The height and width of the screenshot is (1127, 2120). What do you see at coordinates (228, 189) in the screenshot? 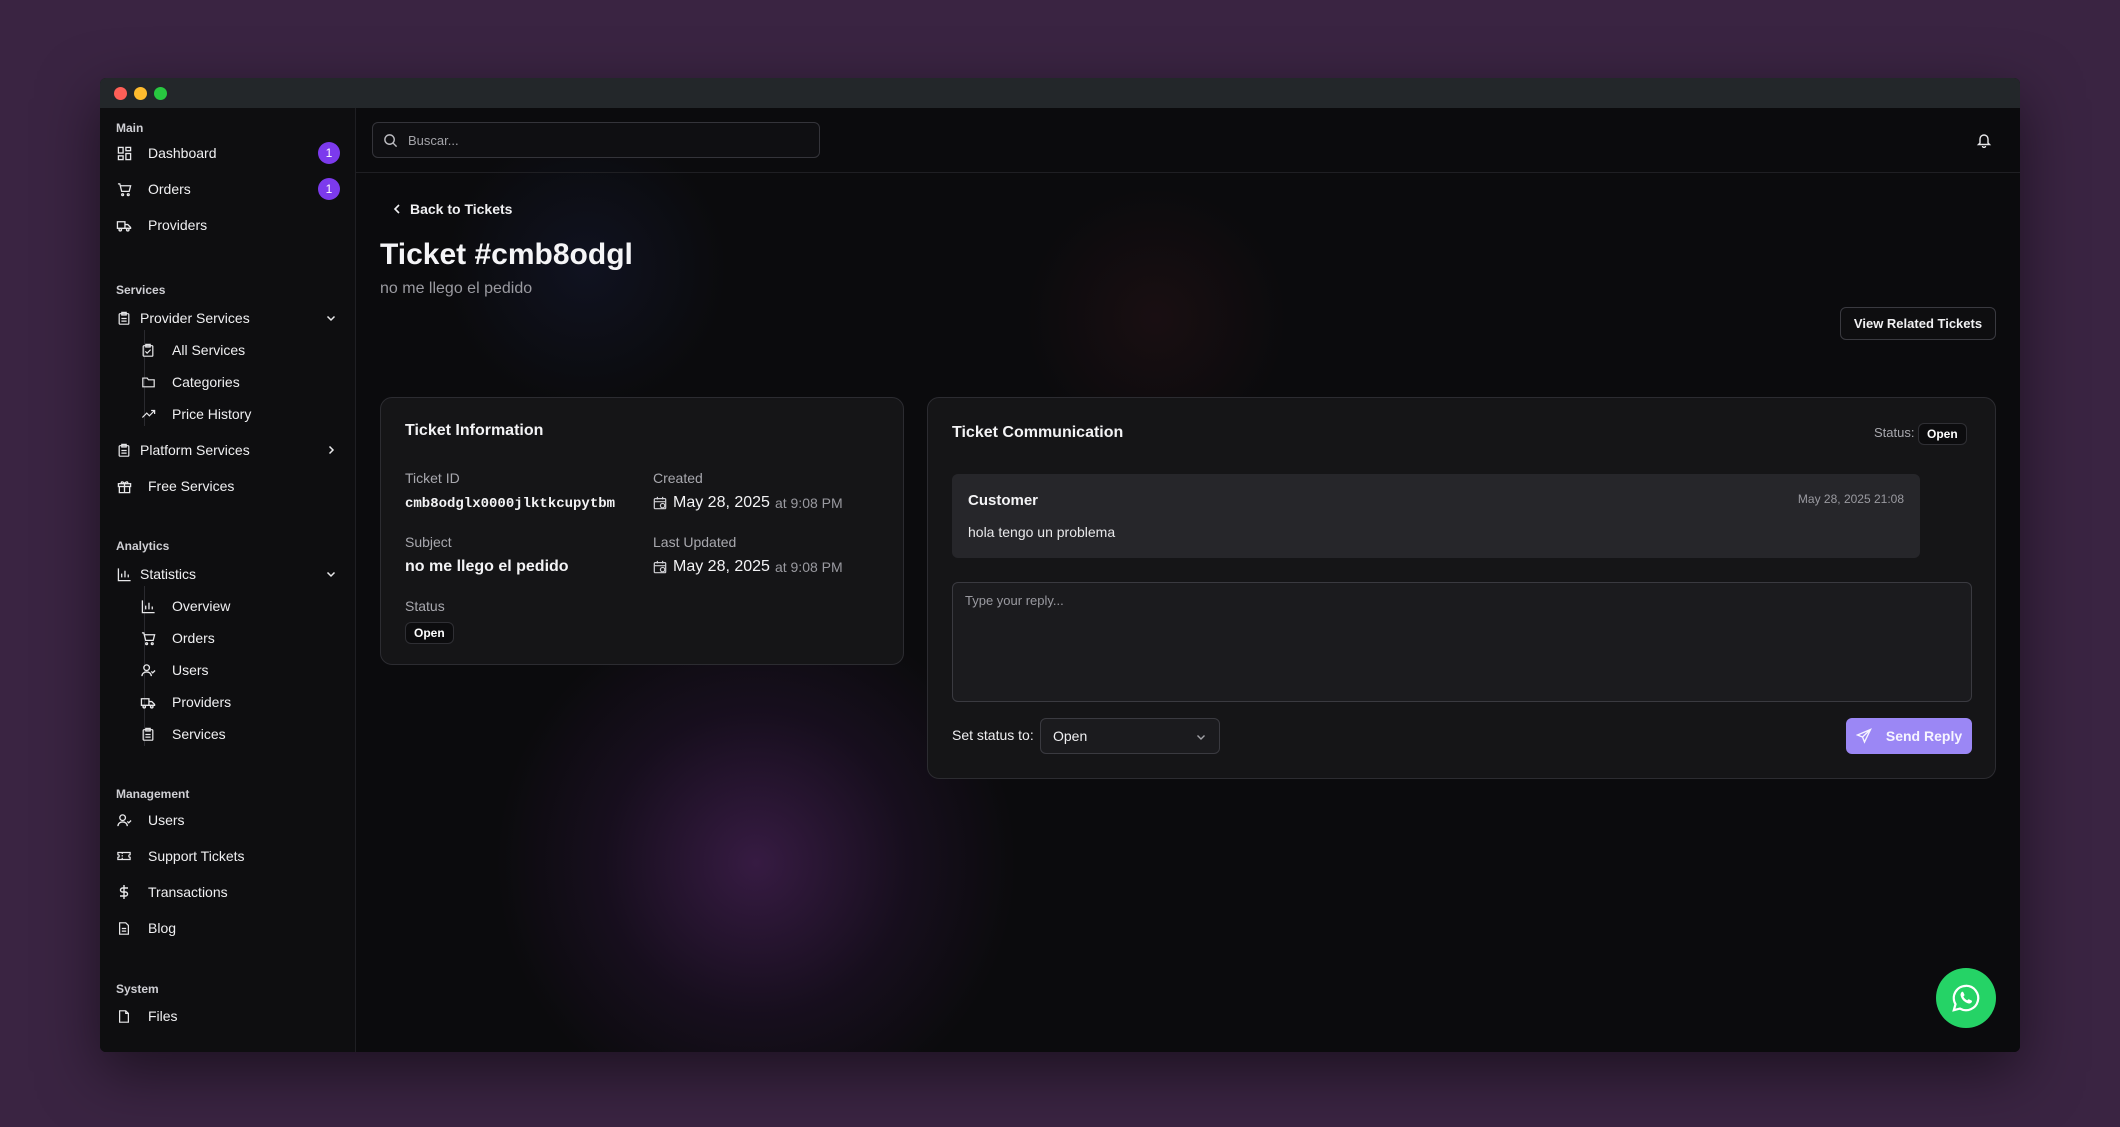
I see `sidebar-item-orders: Orders 1` at bounding box center [228, 189].